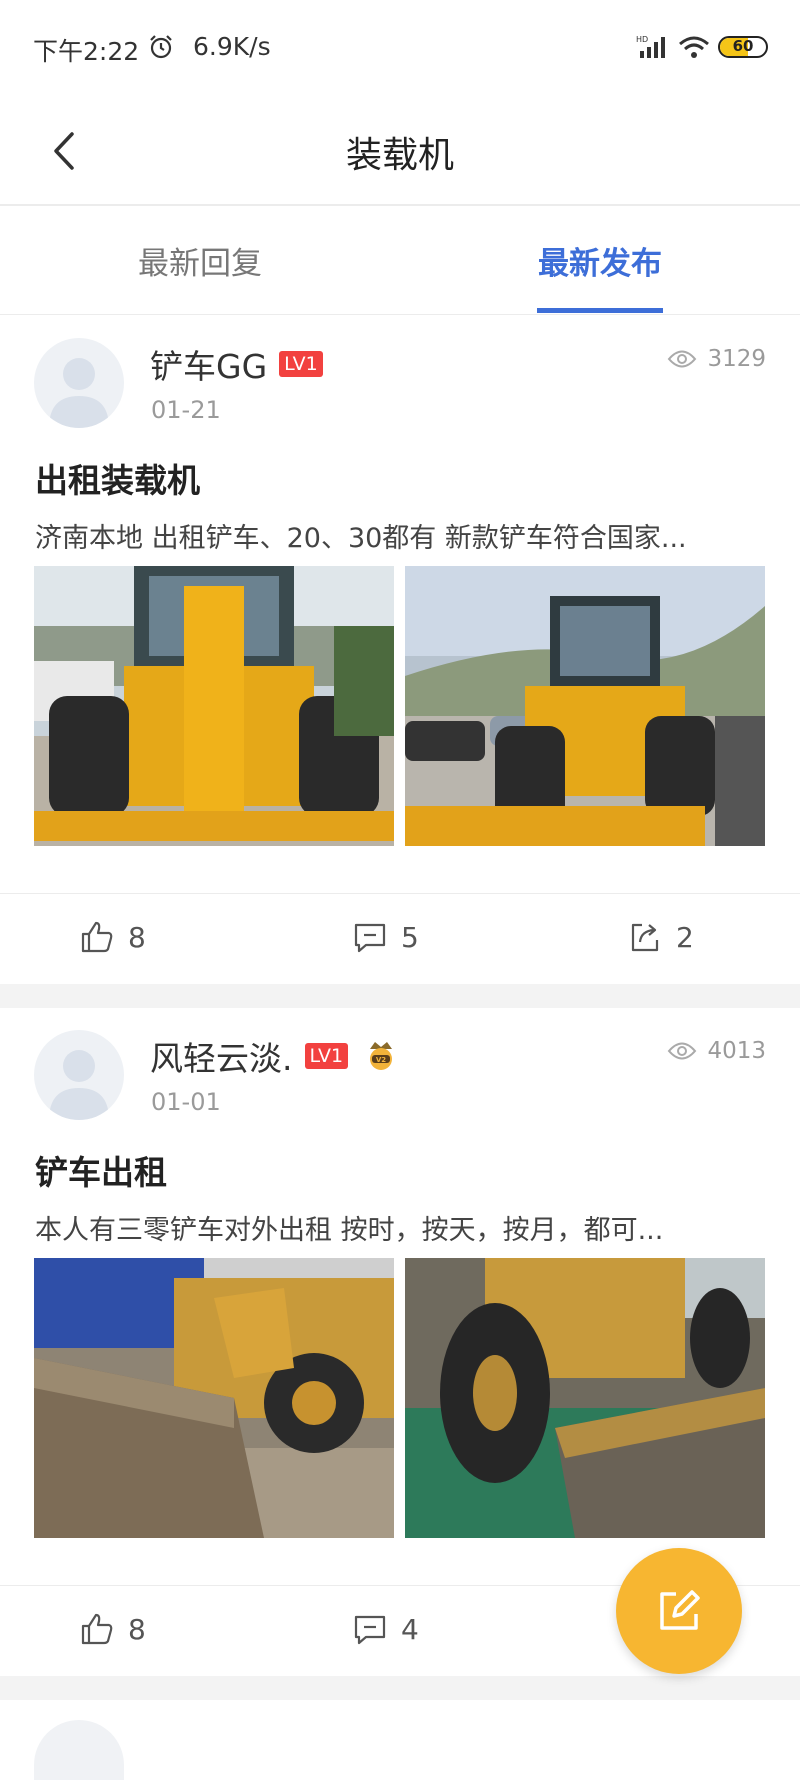 Image resolution: width=800 pixels, height=1780 pixels. Describe the element at coordinates (399, 155) in the screenshot. I see `page-title: 装载机` at that location.